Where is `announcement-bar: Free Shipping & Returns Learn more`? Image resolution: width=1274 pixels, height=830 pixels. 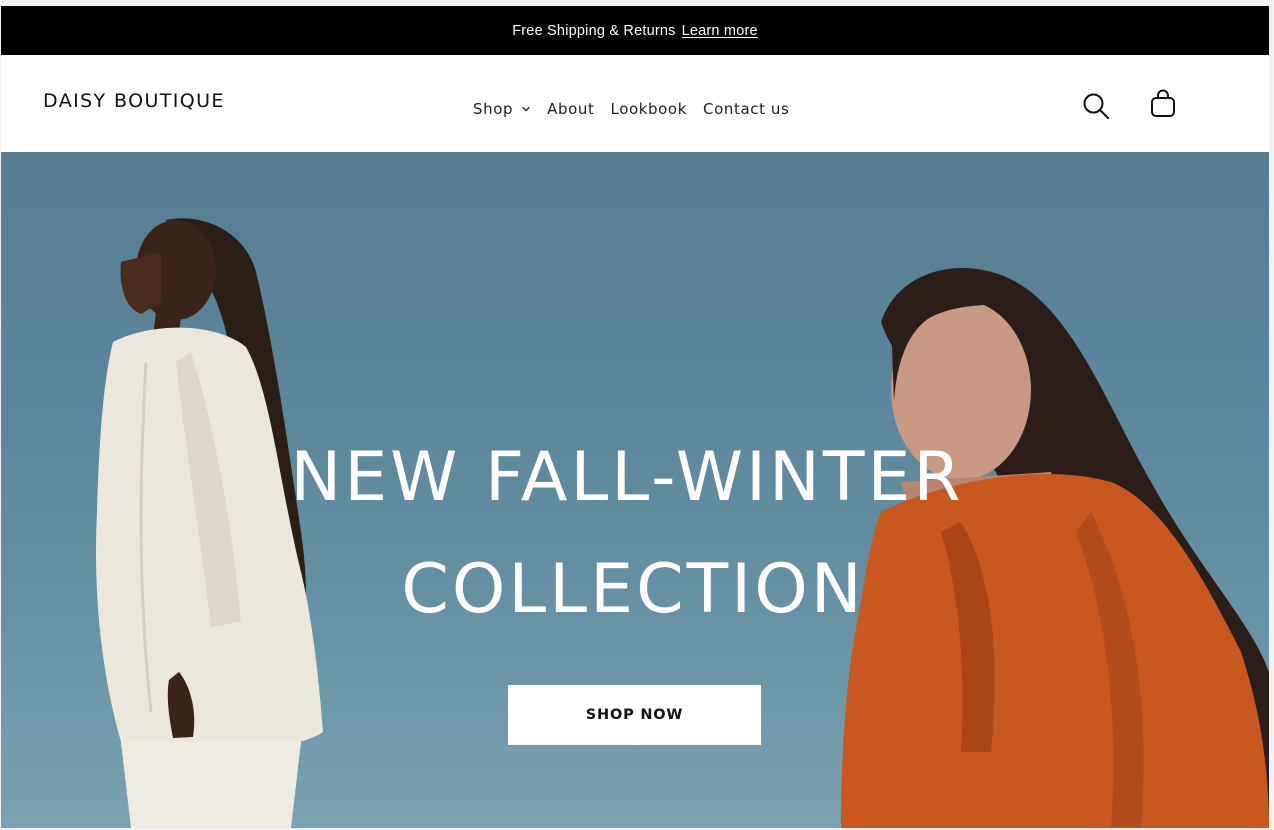 announcement-bar: Free Shipping & Returns Learn more is located at coordinates (635, 30).